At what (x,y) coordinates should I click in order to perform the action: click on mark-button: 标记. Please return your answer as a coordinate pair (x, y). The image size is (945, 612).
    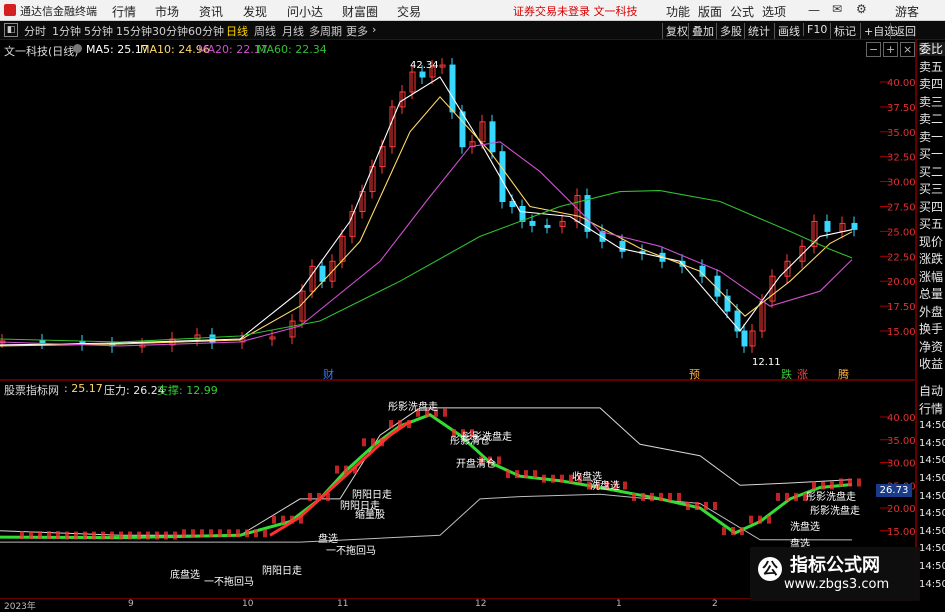
    Looking at the image, I should click on (844, 31).